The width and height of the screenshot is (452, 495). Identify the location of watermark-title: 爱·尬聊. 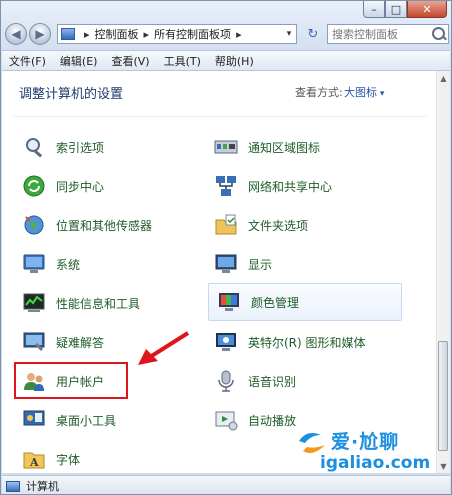
(365, 442).